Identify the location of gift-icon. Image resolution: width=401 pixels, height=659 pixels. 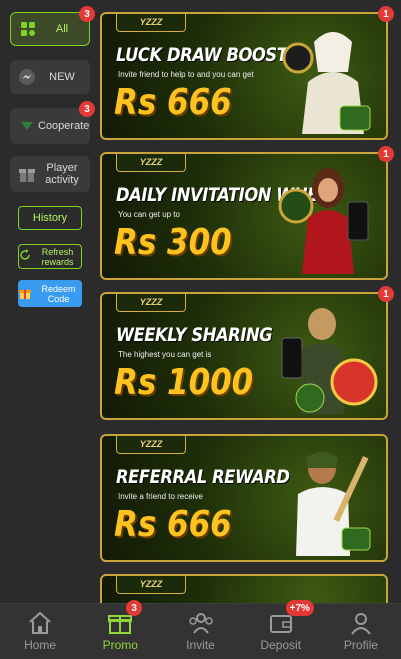
(27, 174).